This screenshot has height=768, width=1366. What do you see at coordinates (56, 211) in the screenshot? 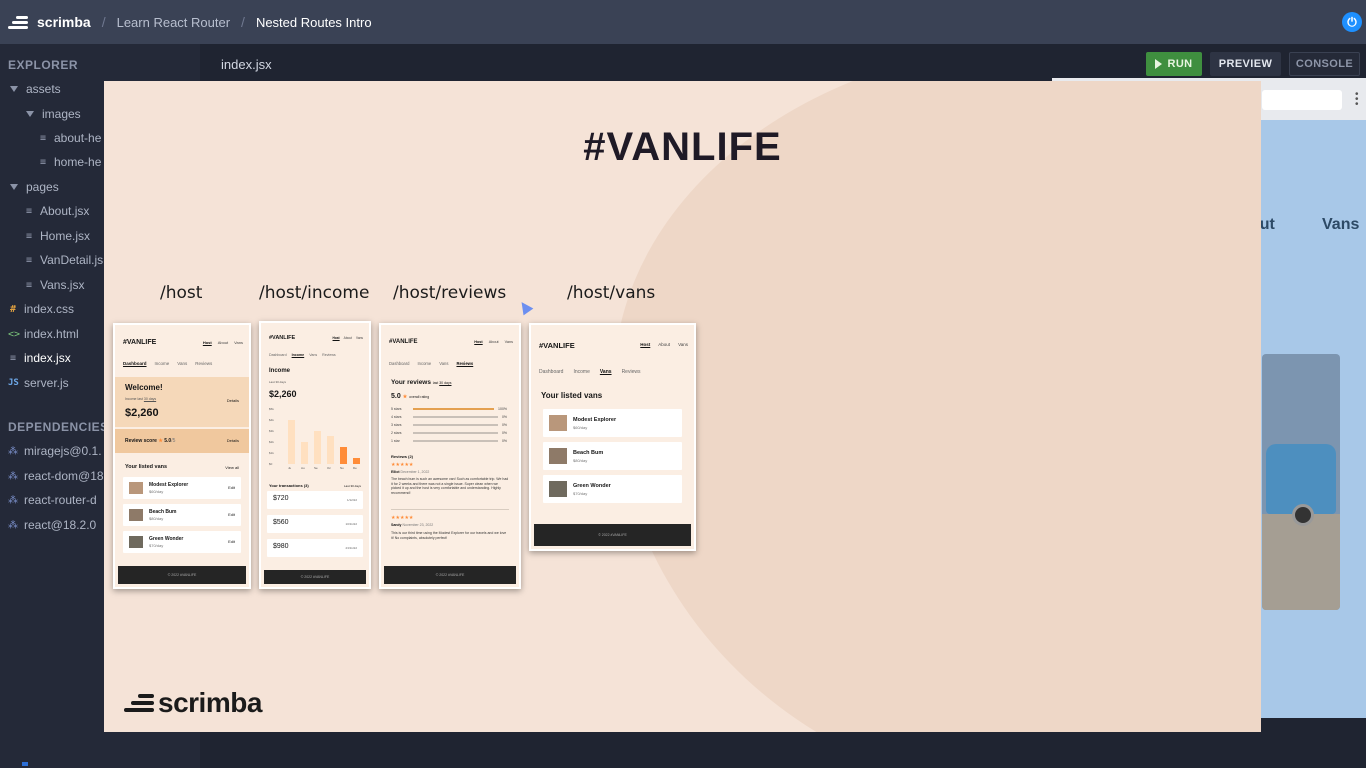
I see `file-about-jsx: ≡ About.jsx` at bounding box center [56, 211].